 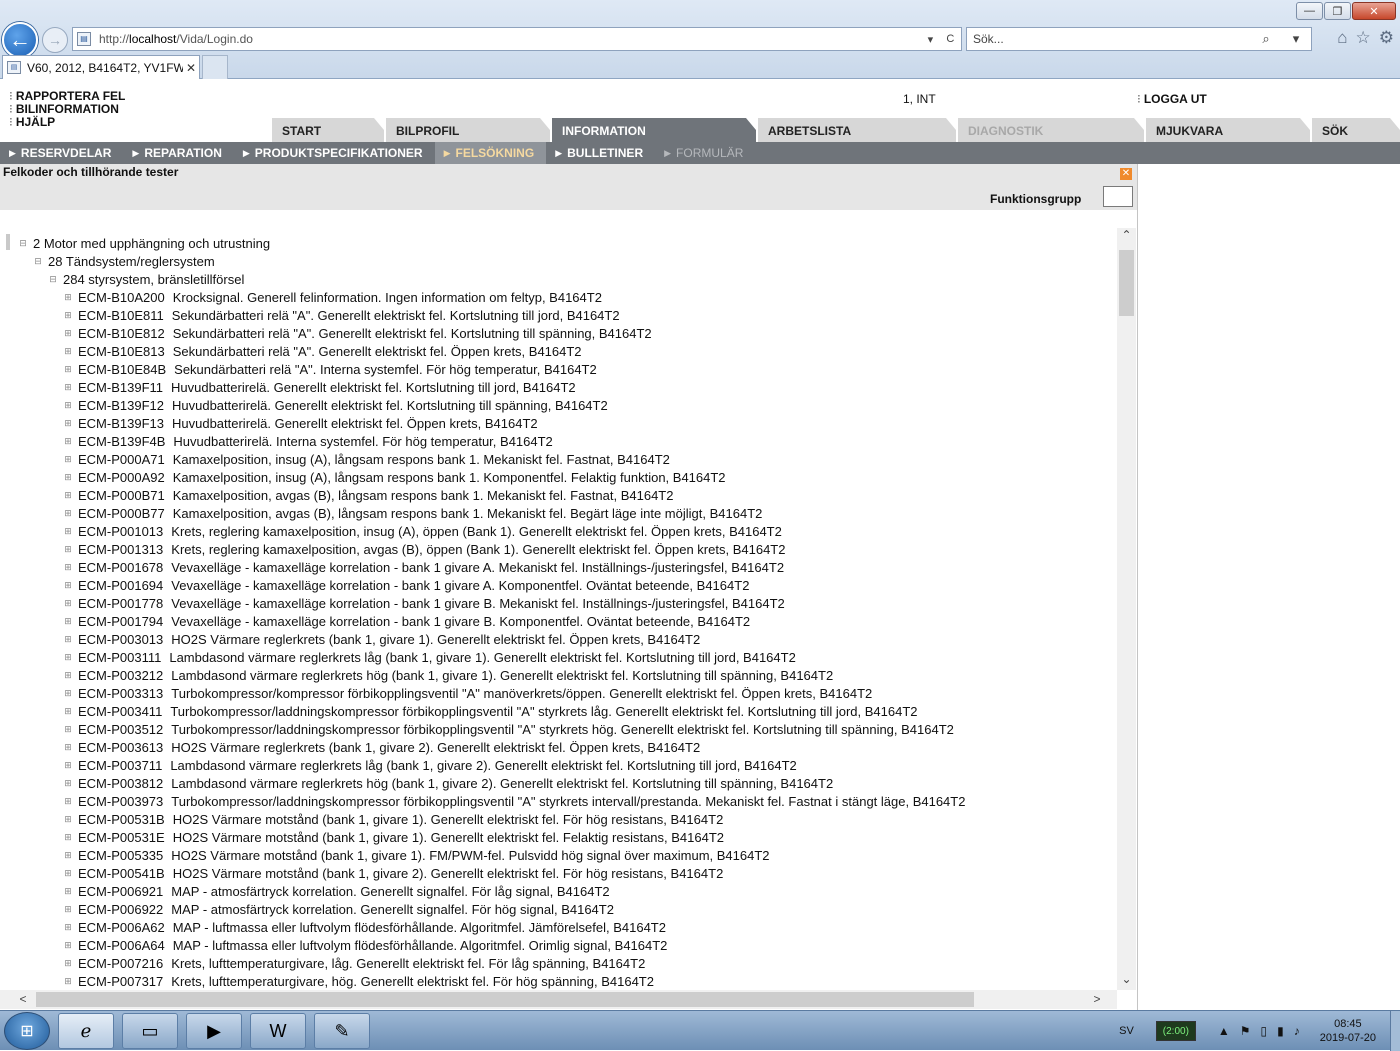 What do you see at coordinates (931, 39) in the screenshot?
I see `dropdown-arrow-icon: ▾` at bounding box center [931, 39].